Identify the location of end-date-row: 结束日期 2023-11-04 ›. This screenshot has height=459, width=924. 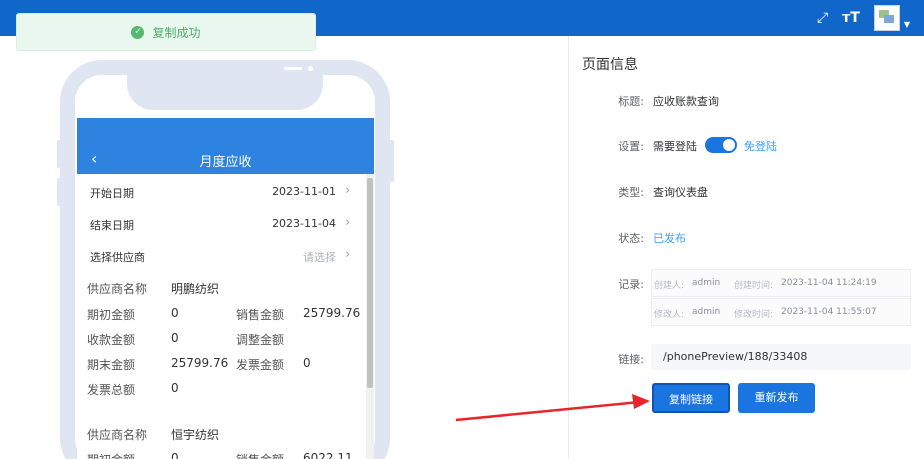
(221, 224).